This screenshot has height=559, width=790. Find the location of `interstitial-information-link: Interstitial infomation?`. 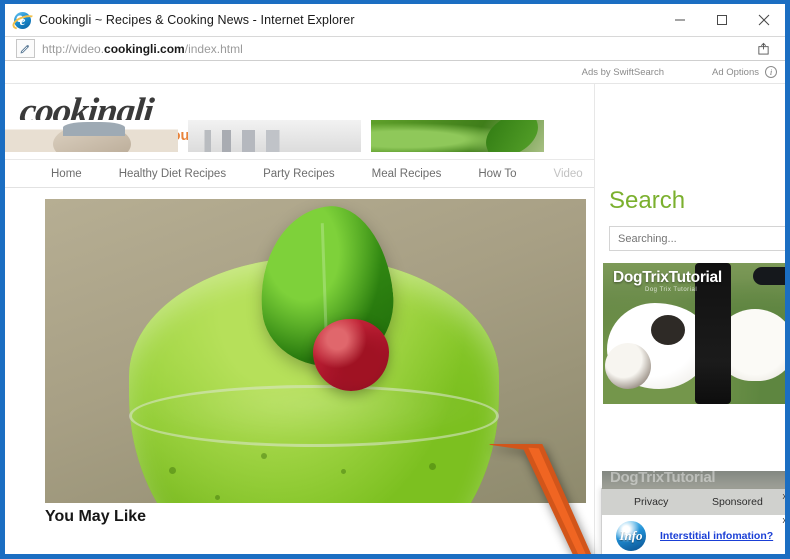

interstitial-information-link: Interstitial infomation? is located at coordinates (716, 536).